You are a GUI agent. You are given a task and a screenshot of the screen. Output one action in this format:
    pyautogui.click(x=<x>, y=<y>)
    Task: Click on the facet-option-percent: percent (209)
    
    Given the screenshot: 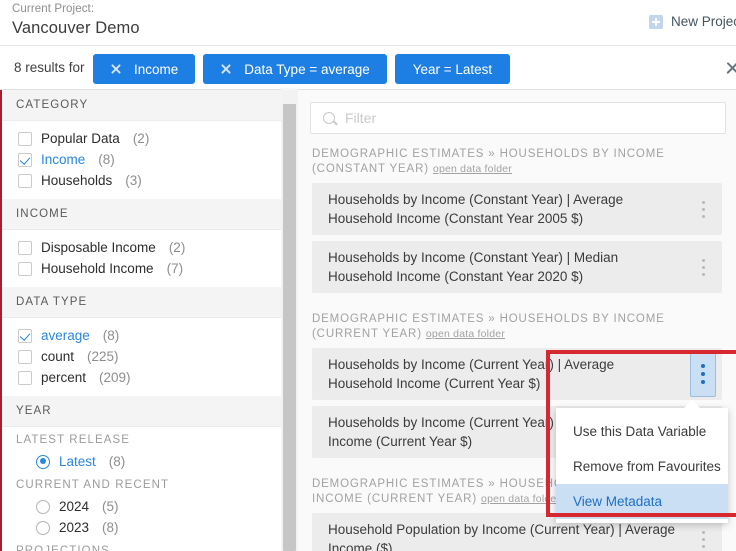 What is the action you would take?
    pyautogui.click(x=141, y=377)
    